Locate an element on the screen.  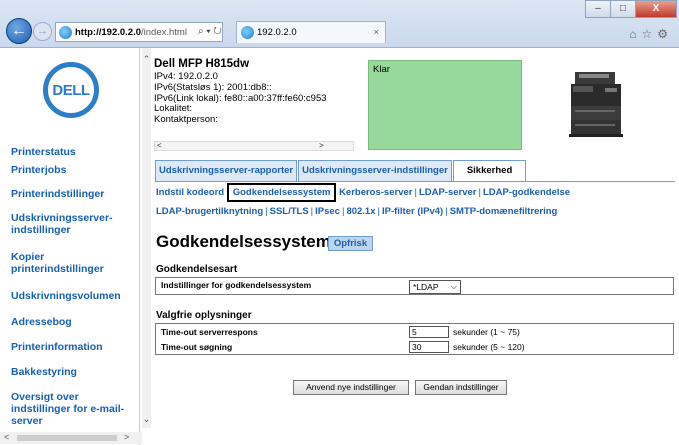
link-smtp-domaenefiltrering: SMTP-domænefiltrering is located at coordinates (504, 211).